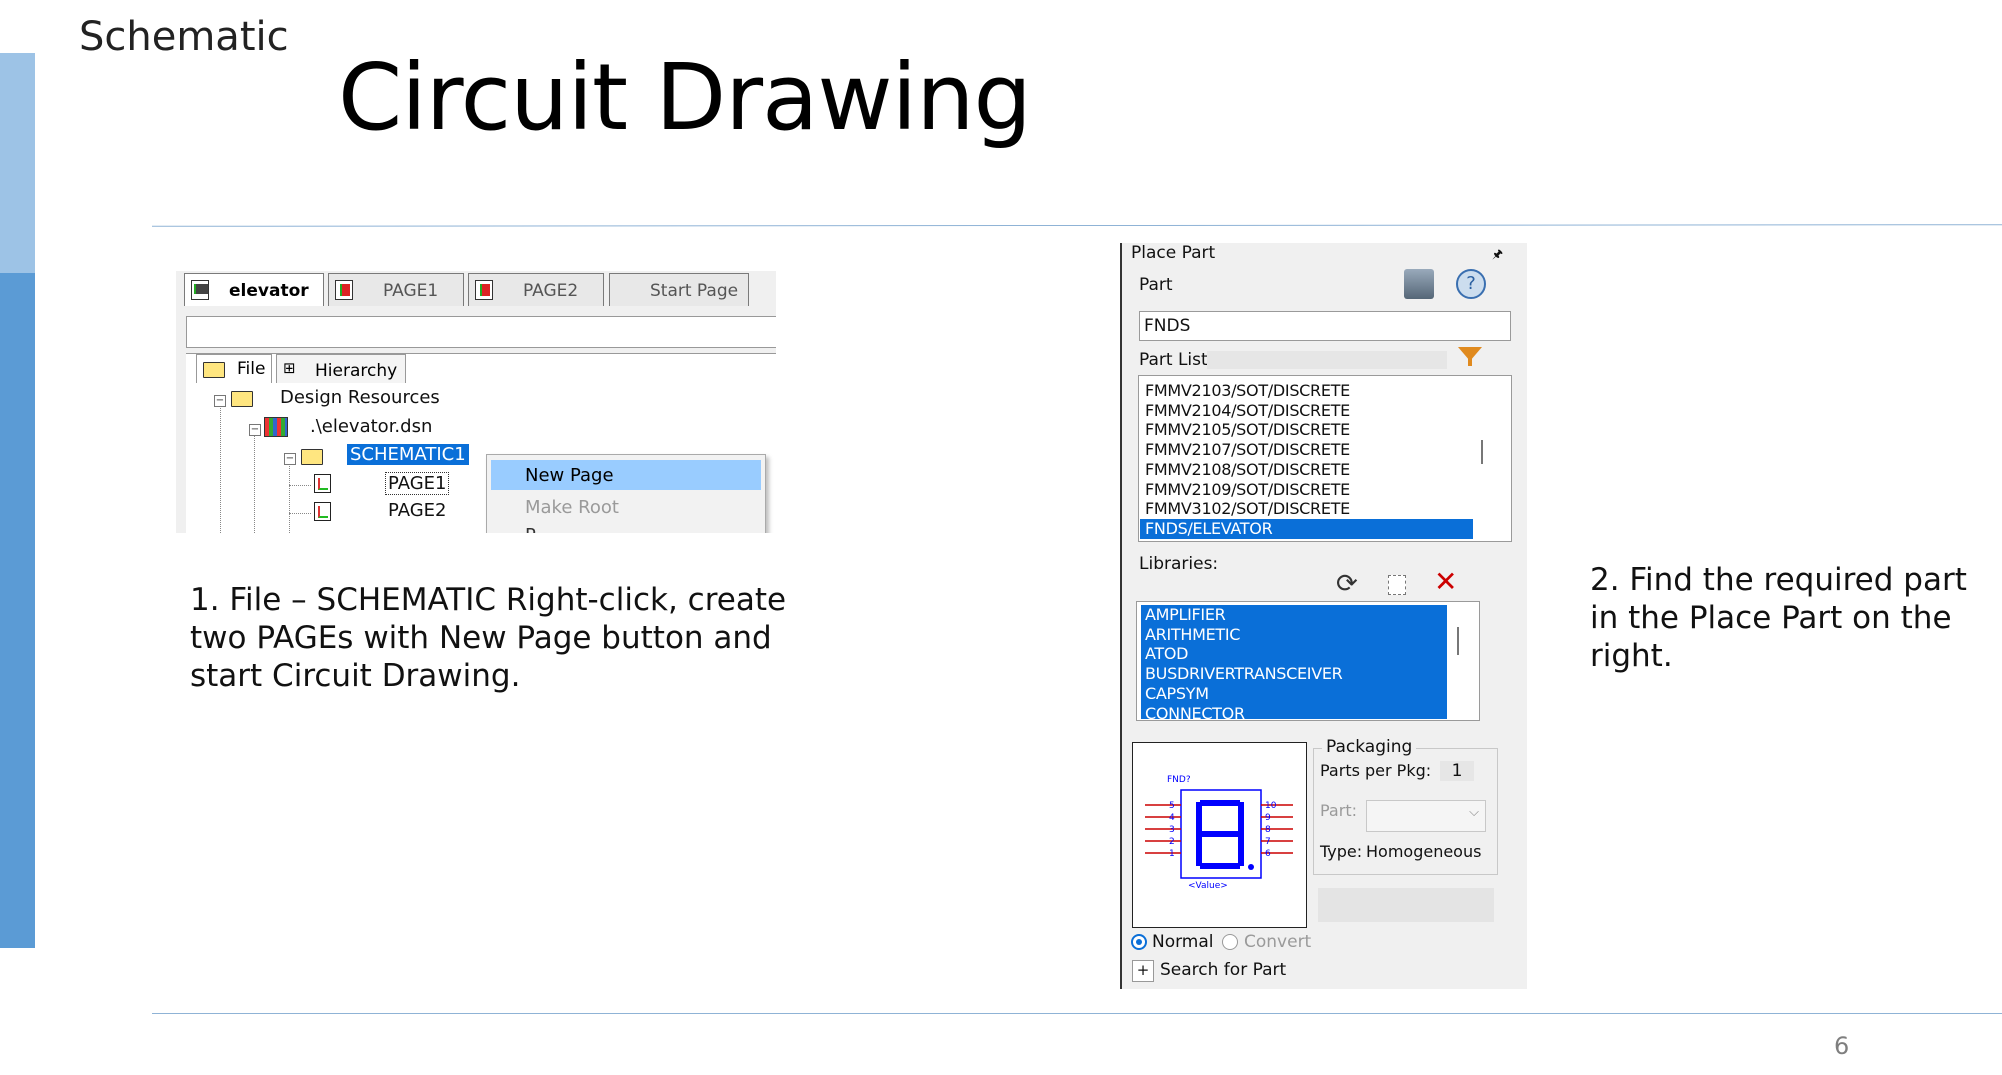 The image size is (2002, 1075). Describe the element at coordinates (1247, 450) in the screenshot. I see `part-list-item: FMMV2107/SOT/DISCRETE` at that location.